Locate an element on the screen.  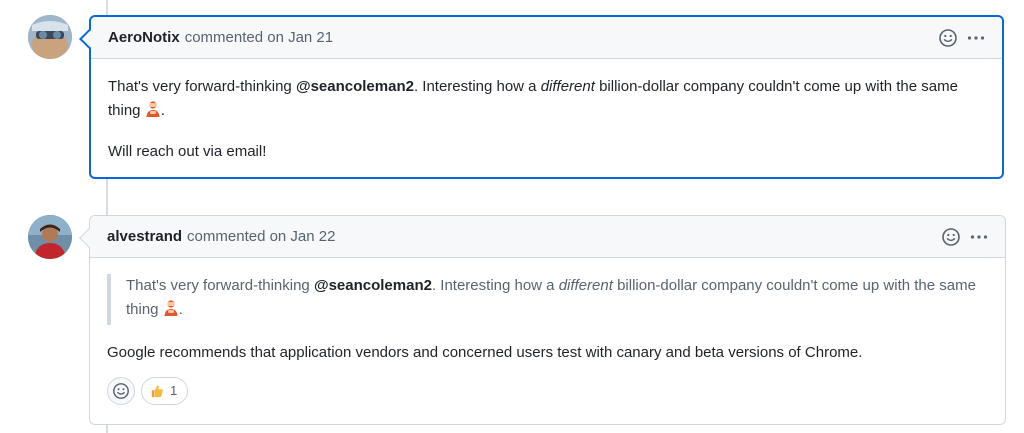
reaction-count: 1 is located at coordinates (174, 390).